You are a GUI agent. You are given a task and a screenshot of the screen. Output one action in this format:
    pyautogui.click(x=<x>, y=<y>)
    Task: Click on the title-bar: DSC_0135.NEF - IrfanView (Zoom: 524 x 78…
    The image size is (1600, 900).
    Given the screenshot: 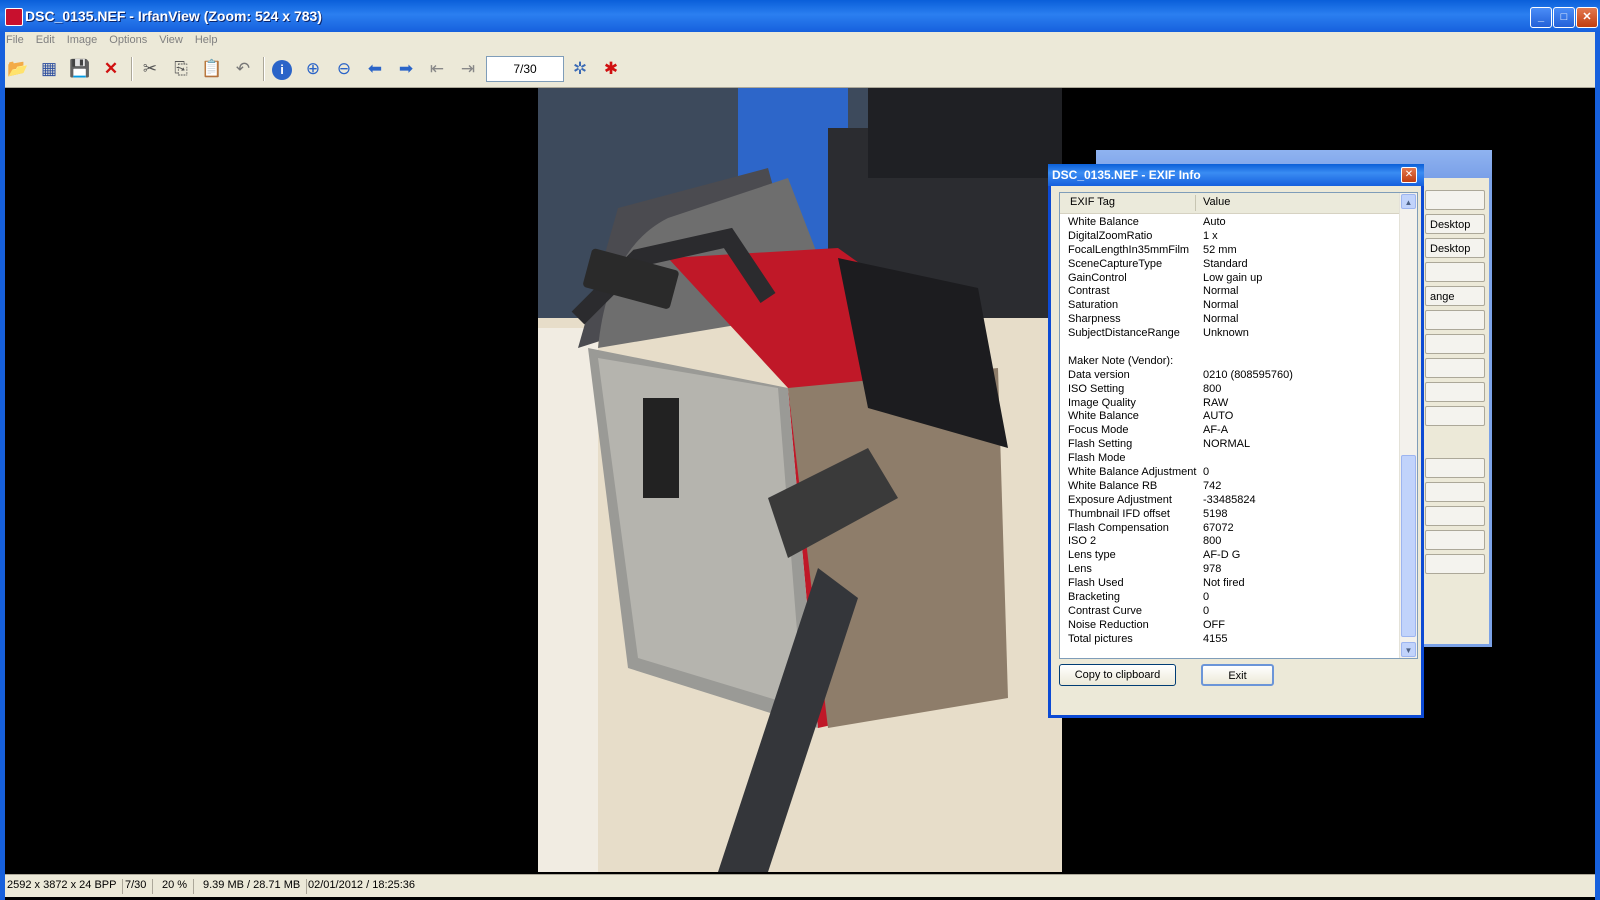 What is the action you would take?
    pyautogui.click(x=800, y=16)
    